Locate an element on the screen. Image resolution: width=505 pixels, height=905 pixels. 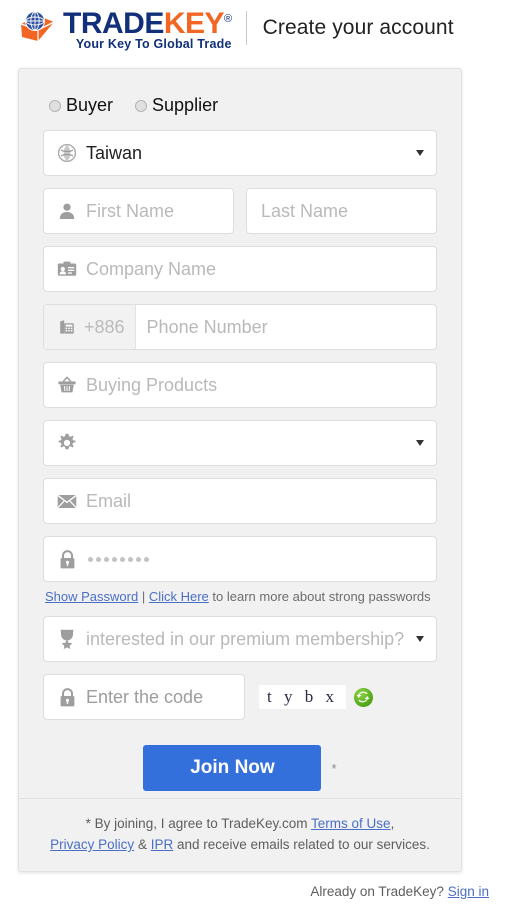
company-name-field: Company Name is located at coordinates (240, 269).